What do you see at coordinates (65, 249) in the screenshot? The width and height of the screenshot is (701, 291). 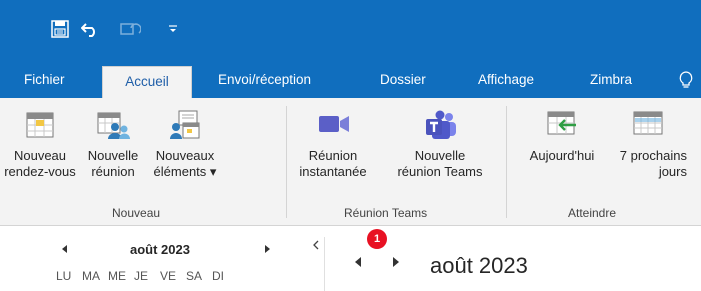 I see `mini-calendar-prev-icon` at bounding box center [65, 249].